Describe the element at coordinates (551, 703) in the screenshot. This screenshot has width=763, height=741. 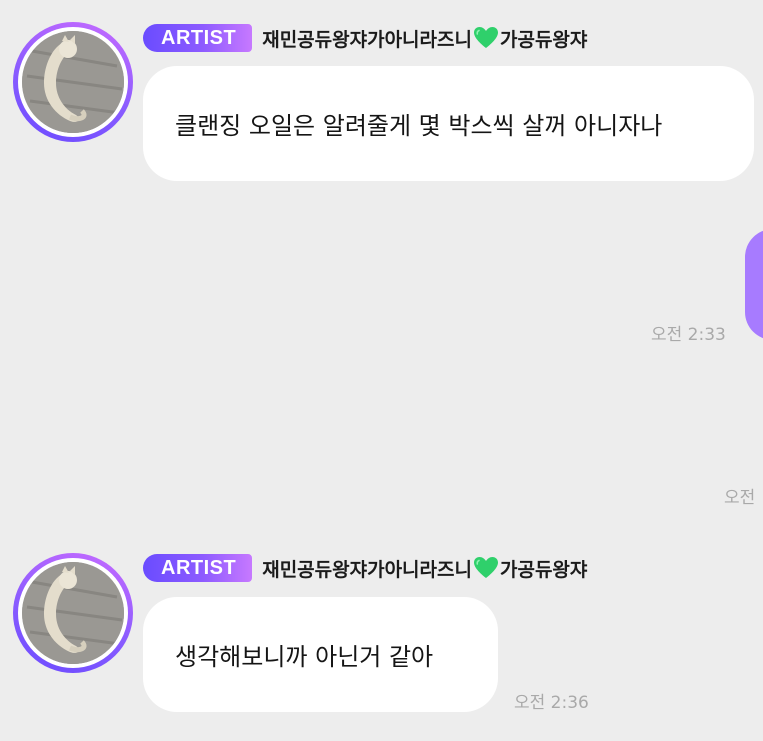
I see `message-timestamp: 오전 2:36` at that location.